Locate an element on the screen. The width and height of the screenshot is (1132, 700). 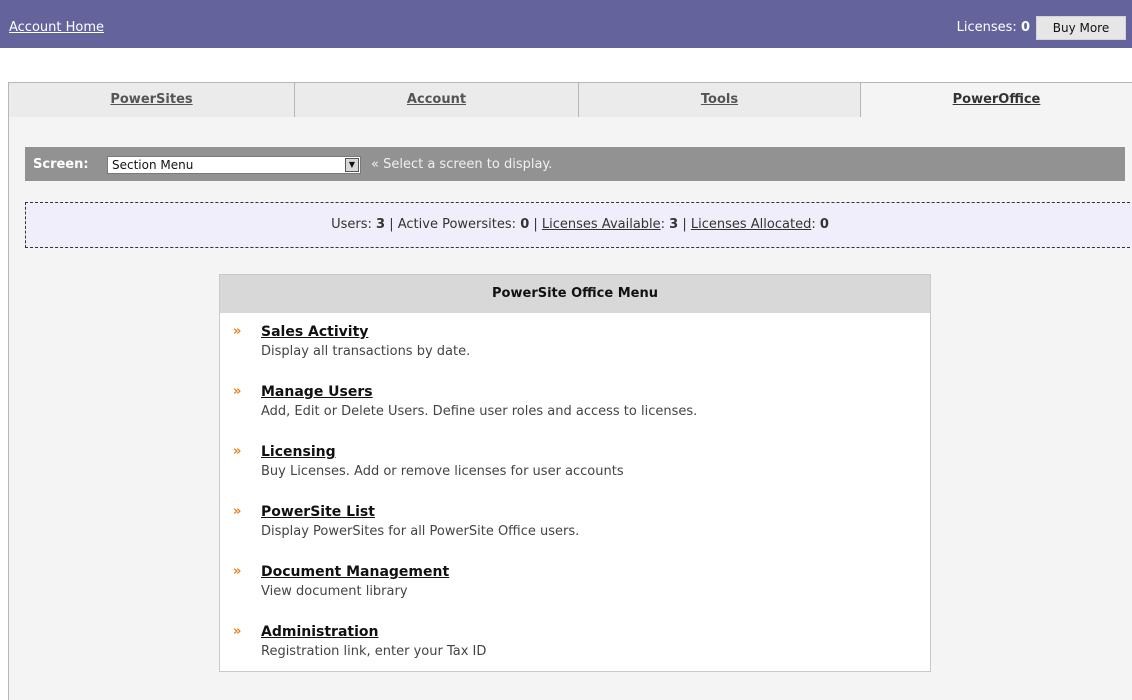
menu-item-link: Manage Users is located at coordinates (595, 392).